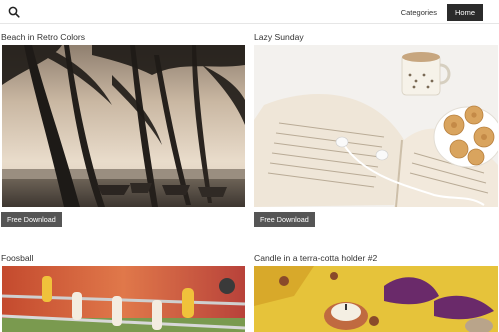  I want to click on search-icon, so click(14, 12).